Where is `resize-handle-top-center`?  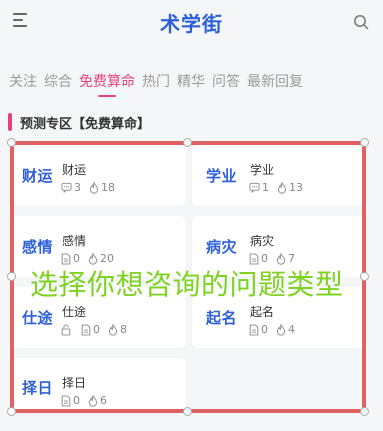 resize-handle-top-center is located at coordinates (187, 142).